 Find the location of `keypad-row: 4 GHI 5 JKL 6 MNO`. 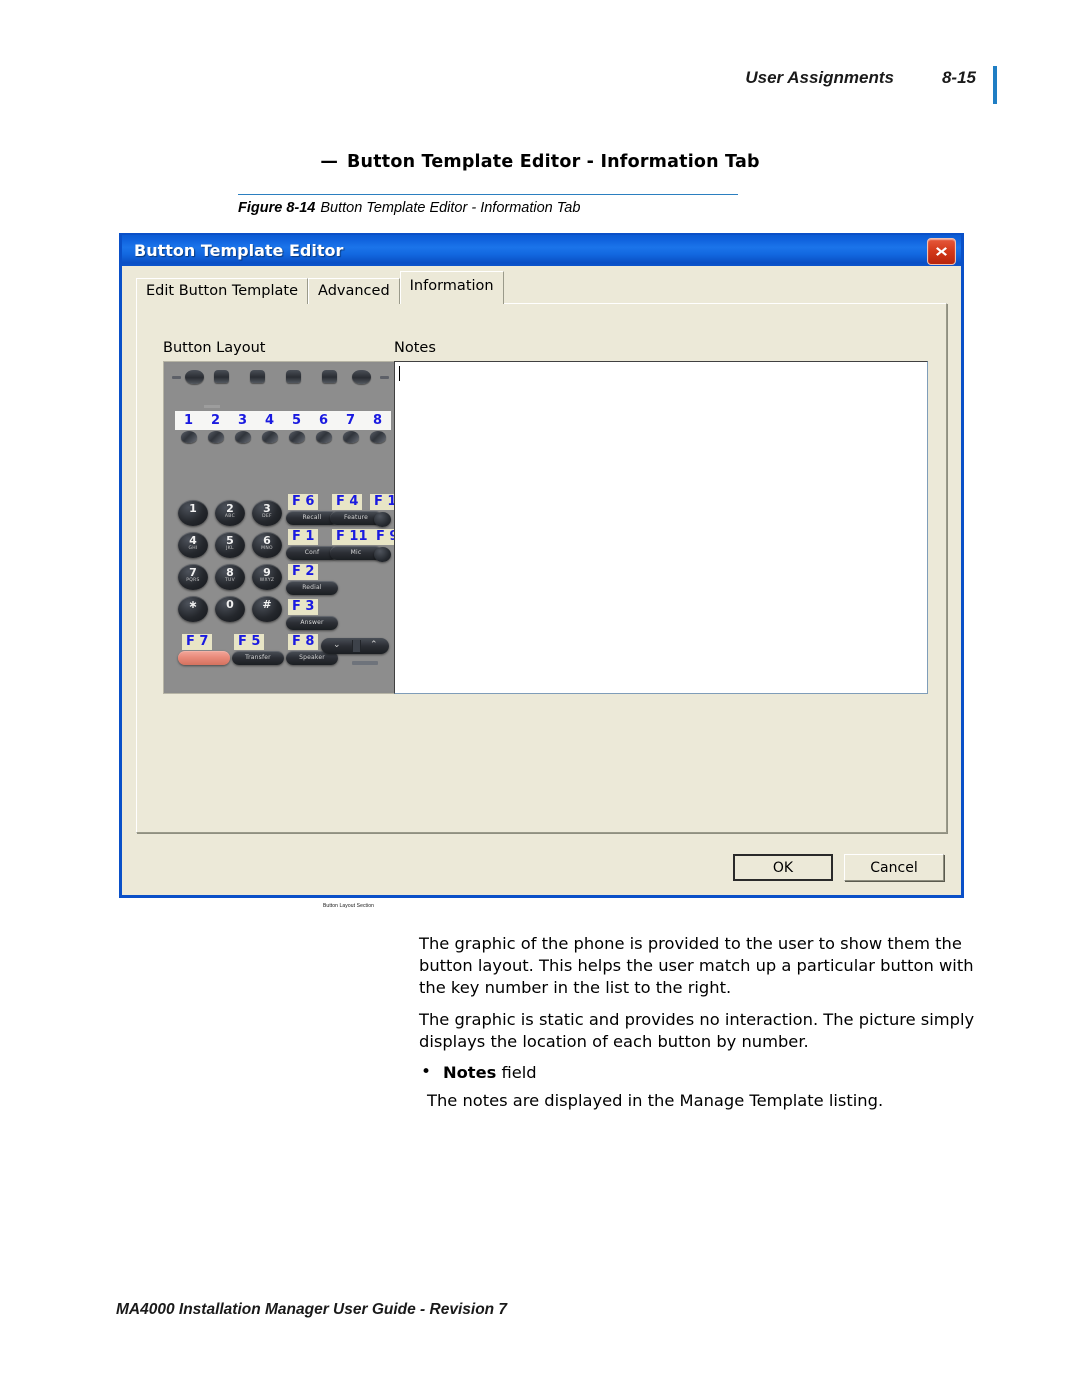

keypad-row: 4 GHI 5 JKL 6 MNO is located at coordinates (234, 545).